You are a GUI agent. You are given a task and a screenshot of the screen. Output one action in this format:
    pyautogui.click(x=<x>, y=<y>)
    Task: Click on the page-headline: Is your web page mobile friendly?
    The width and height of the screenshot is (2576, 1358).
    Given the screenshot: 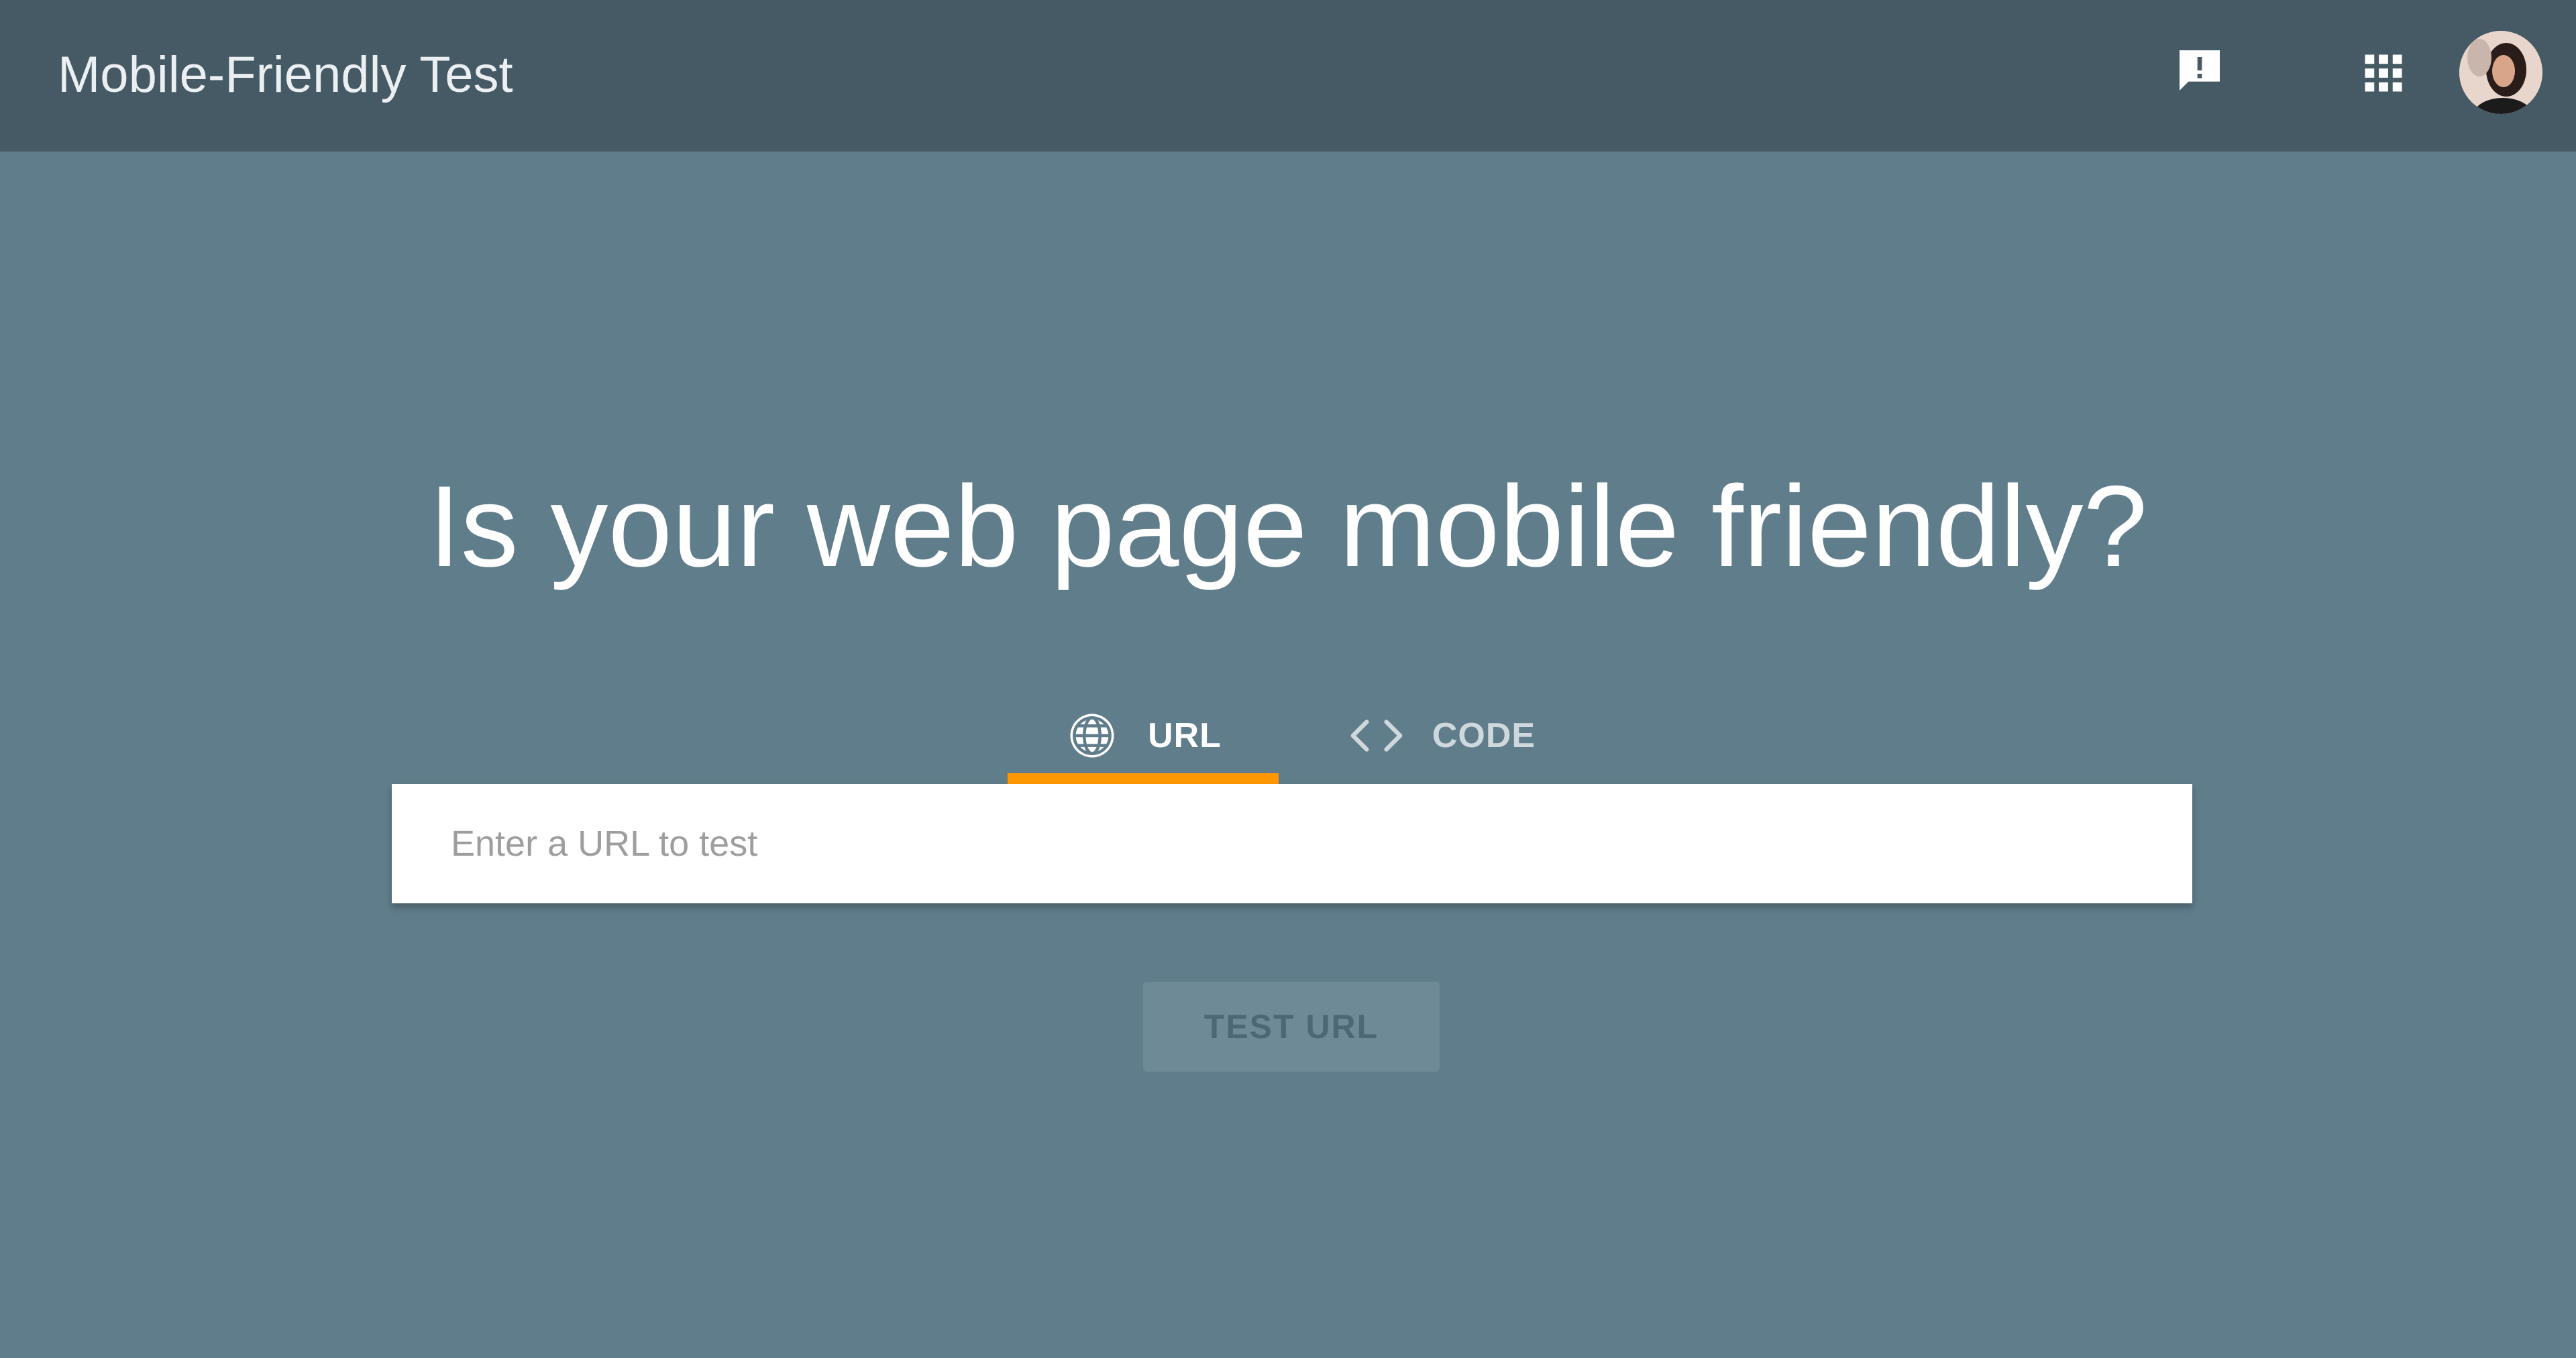 What is the action you would take?
    pyautogui.click(x=1288, y=526)
    